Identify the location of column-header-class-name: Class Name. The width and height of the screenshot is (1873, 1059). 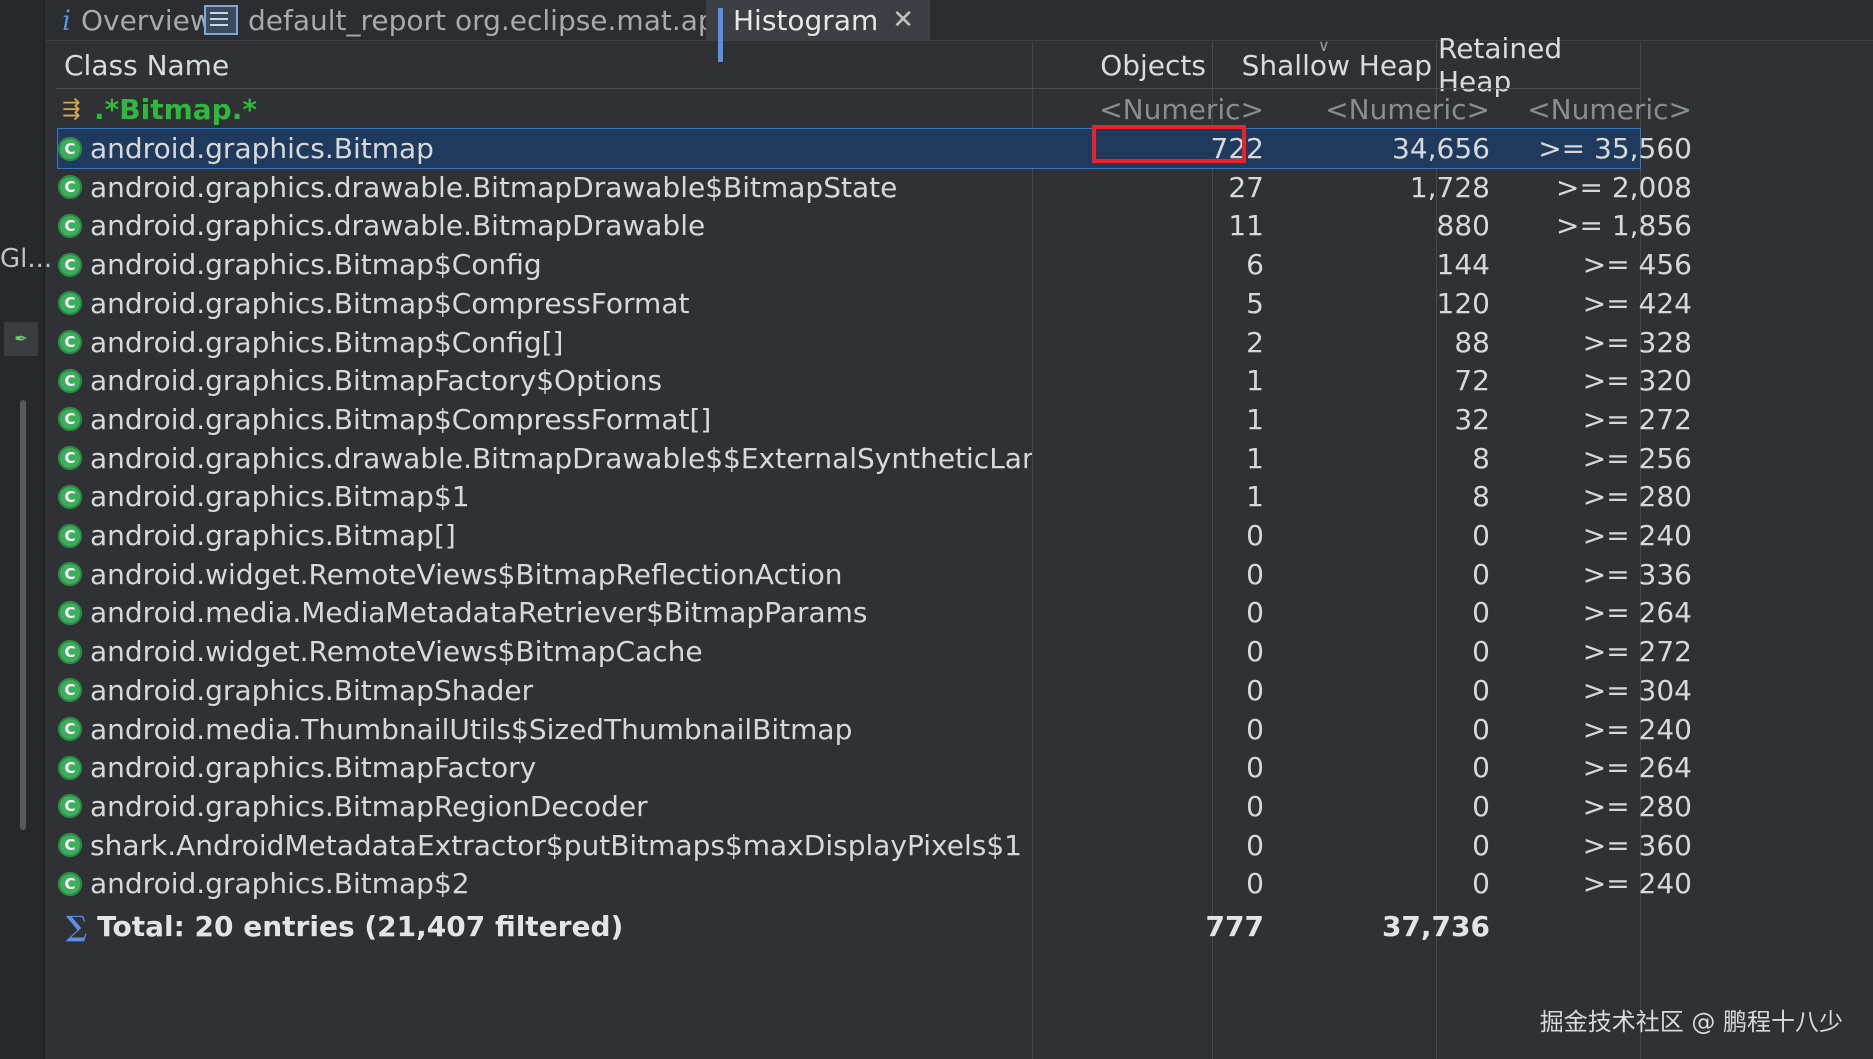
(146, 65).